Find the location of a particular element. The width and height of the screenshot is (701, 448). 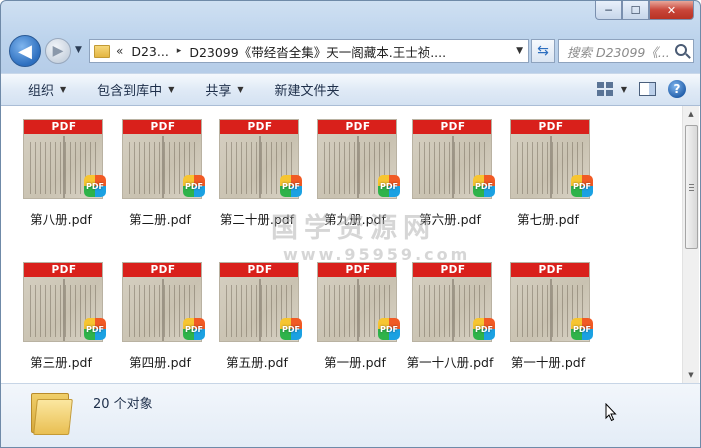

file-item: PDF PDF 第一十八册.pdf is located at coordinates (450, 319).